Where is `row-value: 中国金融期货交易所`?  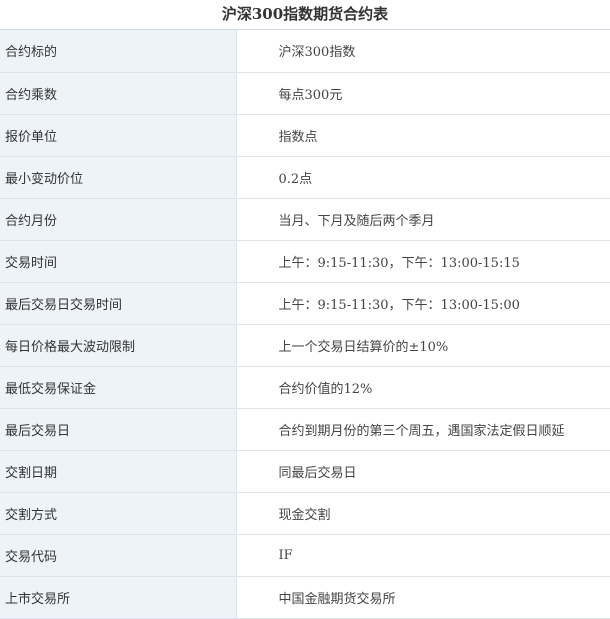 row-value: 中国金融期货交易所 is located at coordinates (423, 597).